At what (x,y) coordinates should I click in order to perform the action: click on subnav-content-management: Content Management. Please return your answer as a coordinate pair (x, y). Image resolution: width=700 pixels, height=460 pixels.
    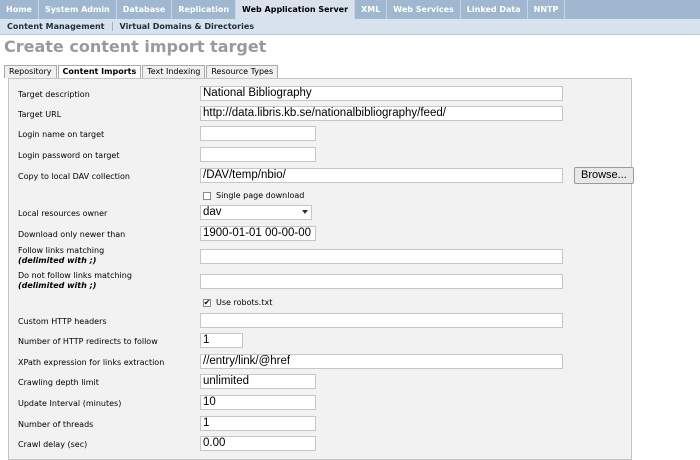
    Looking at the image, I should click on (56, 26).